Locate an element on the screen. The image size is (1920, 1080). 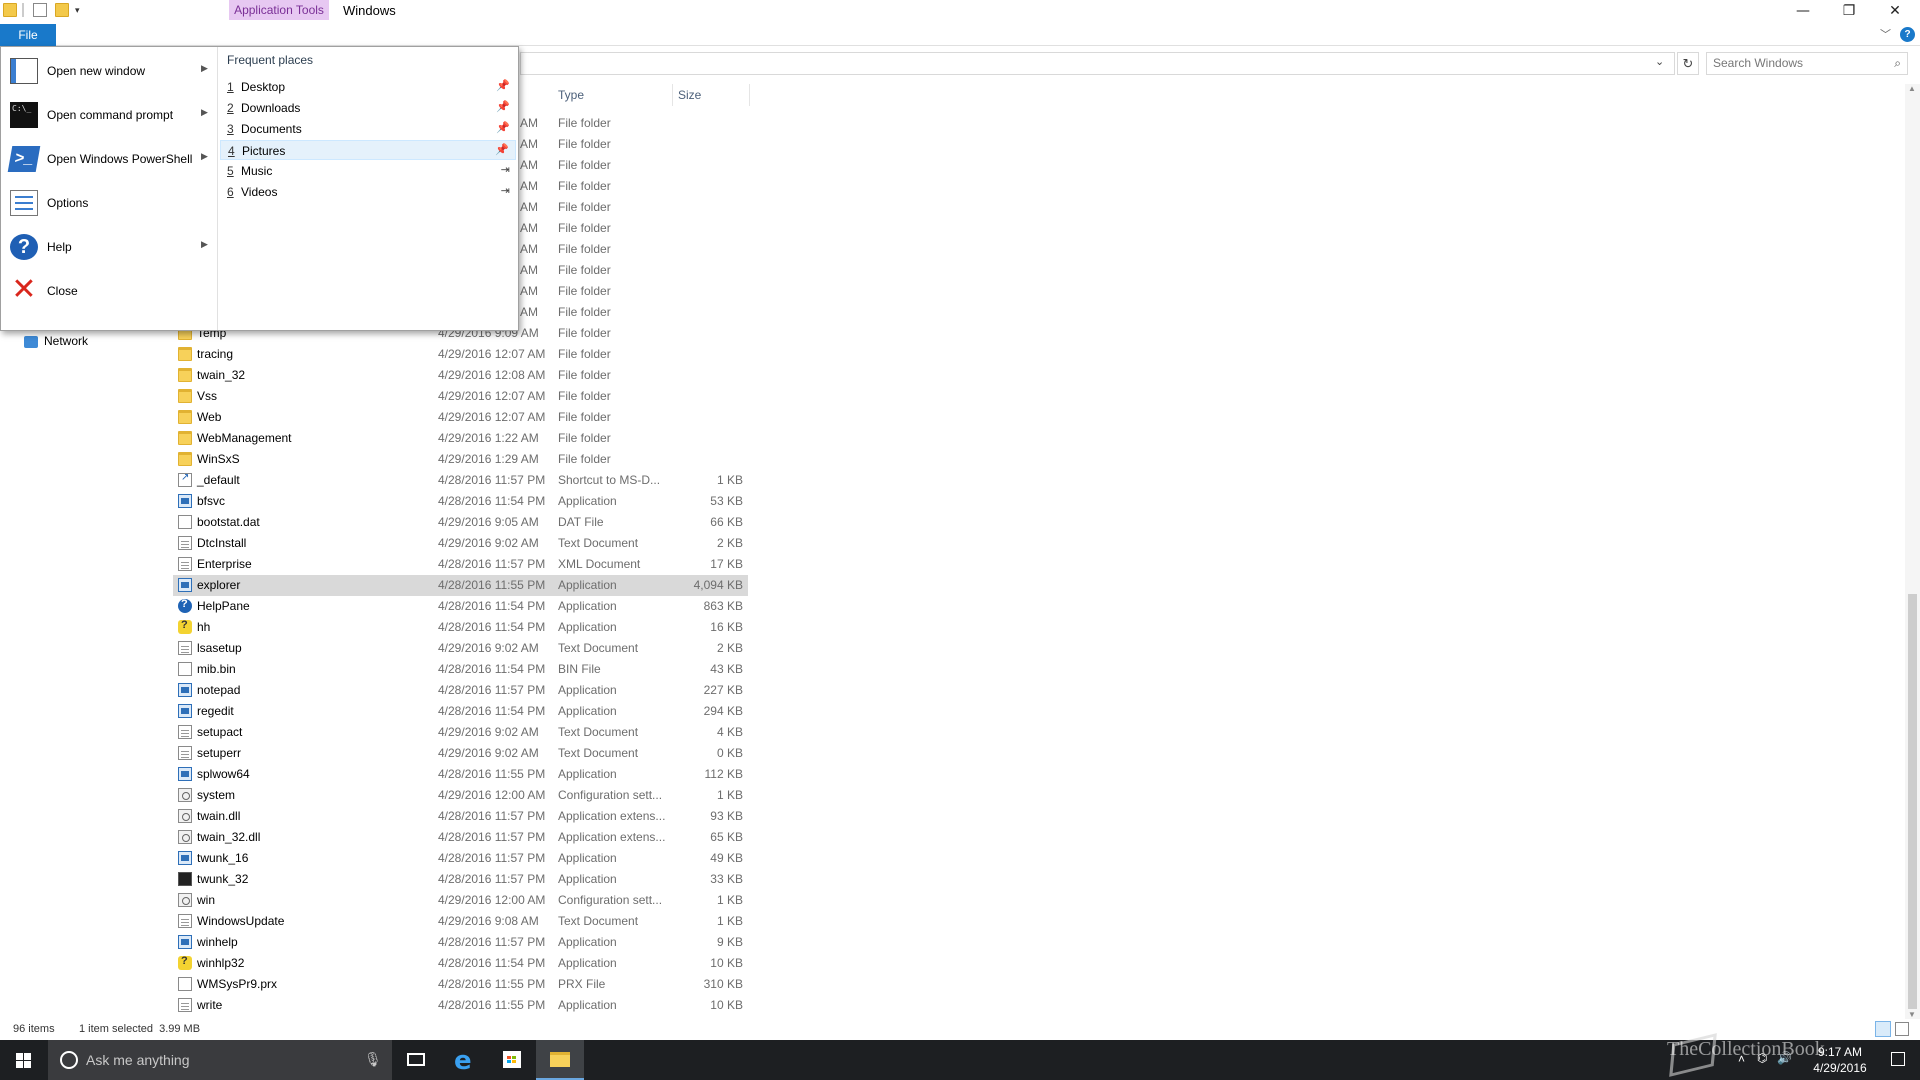
minimize-button: — is located at coordinates (1803, 11).